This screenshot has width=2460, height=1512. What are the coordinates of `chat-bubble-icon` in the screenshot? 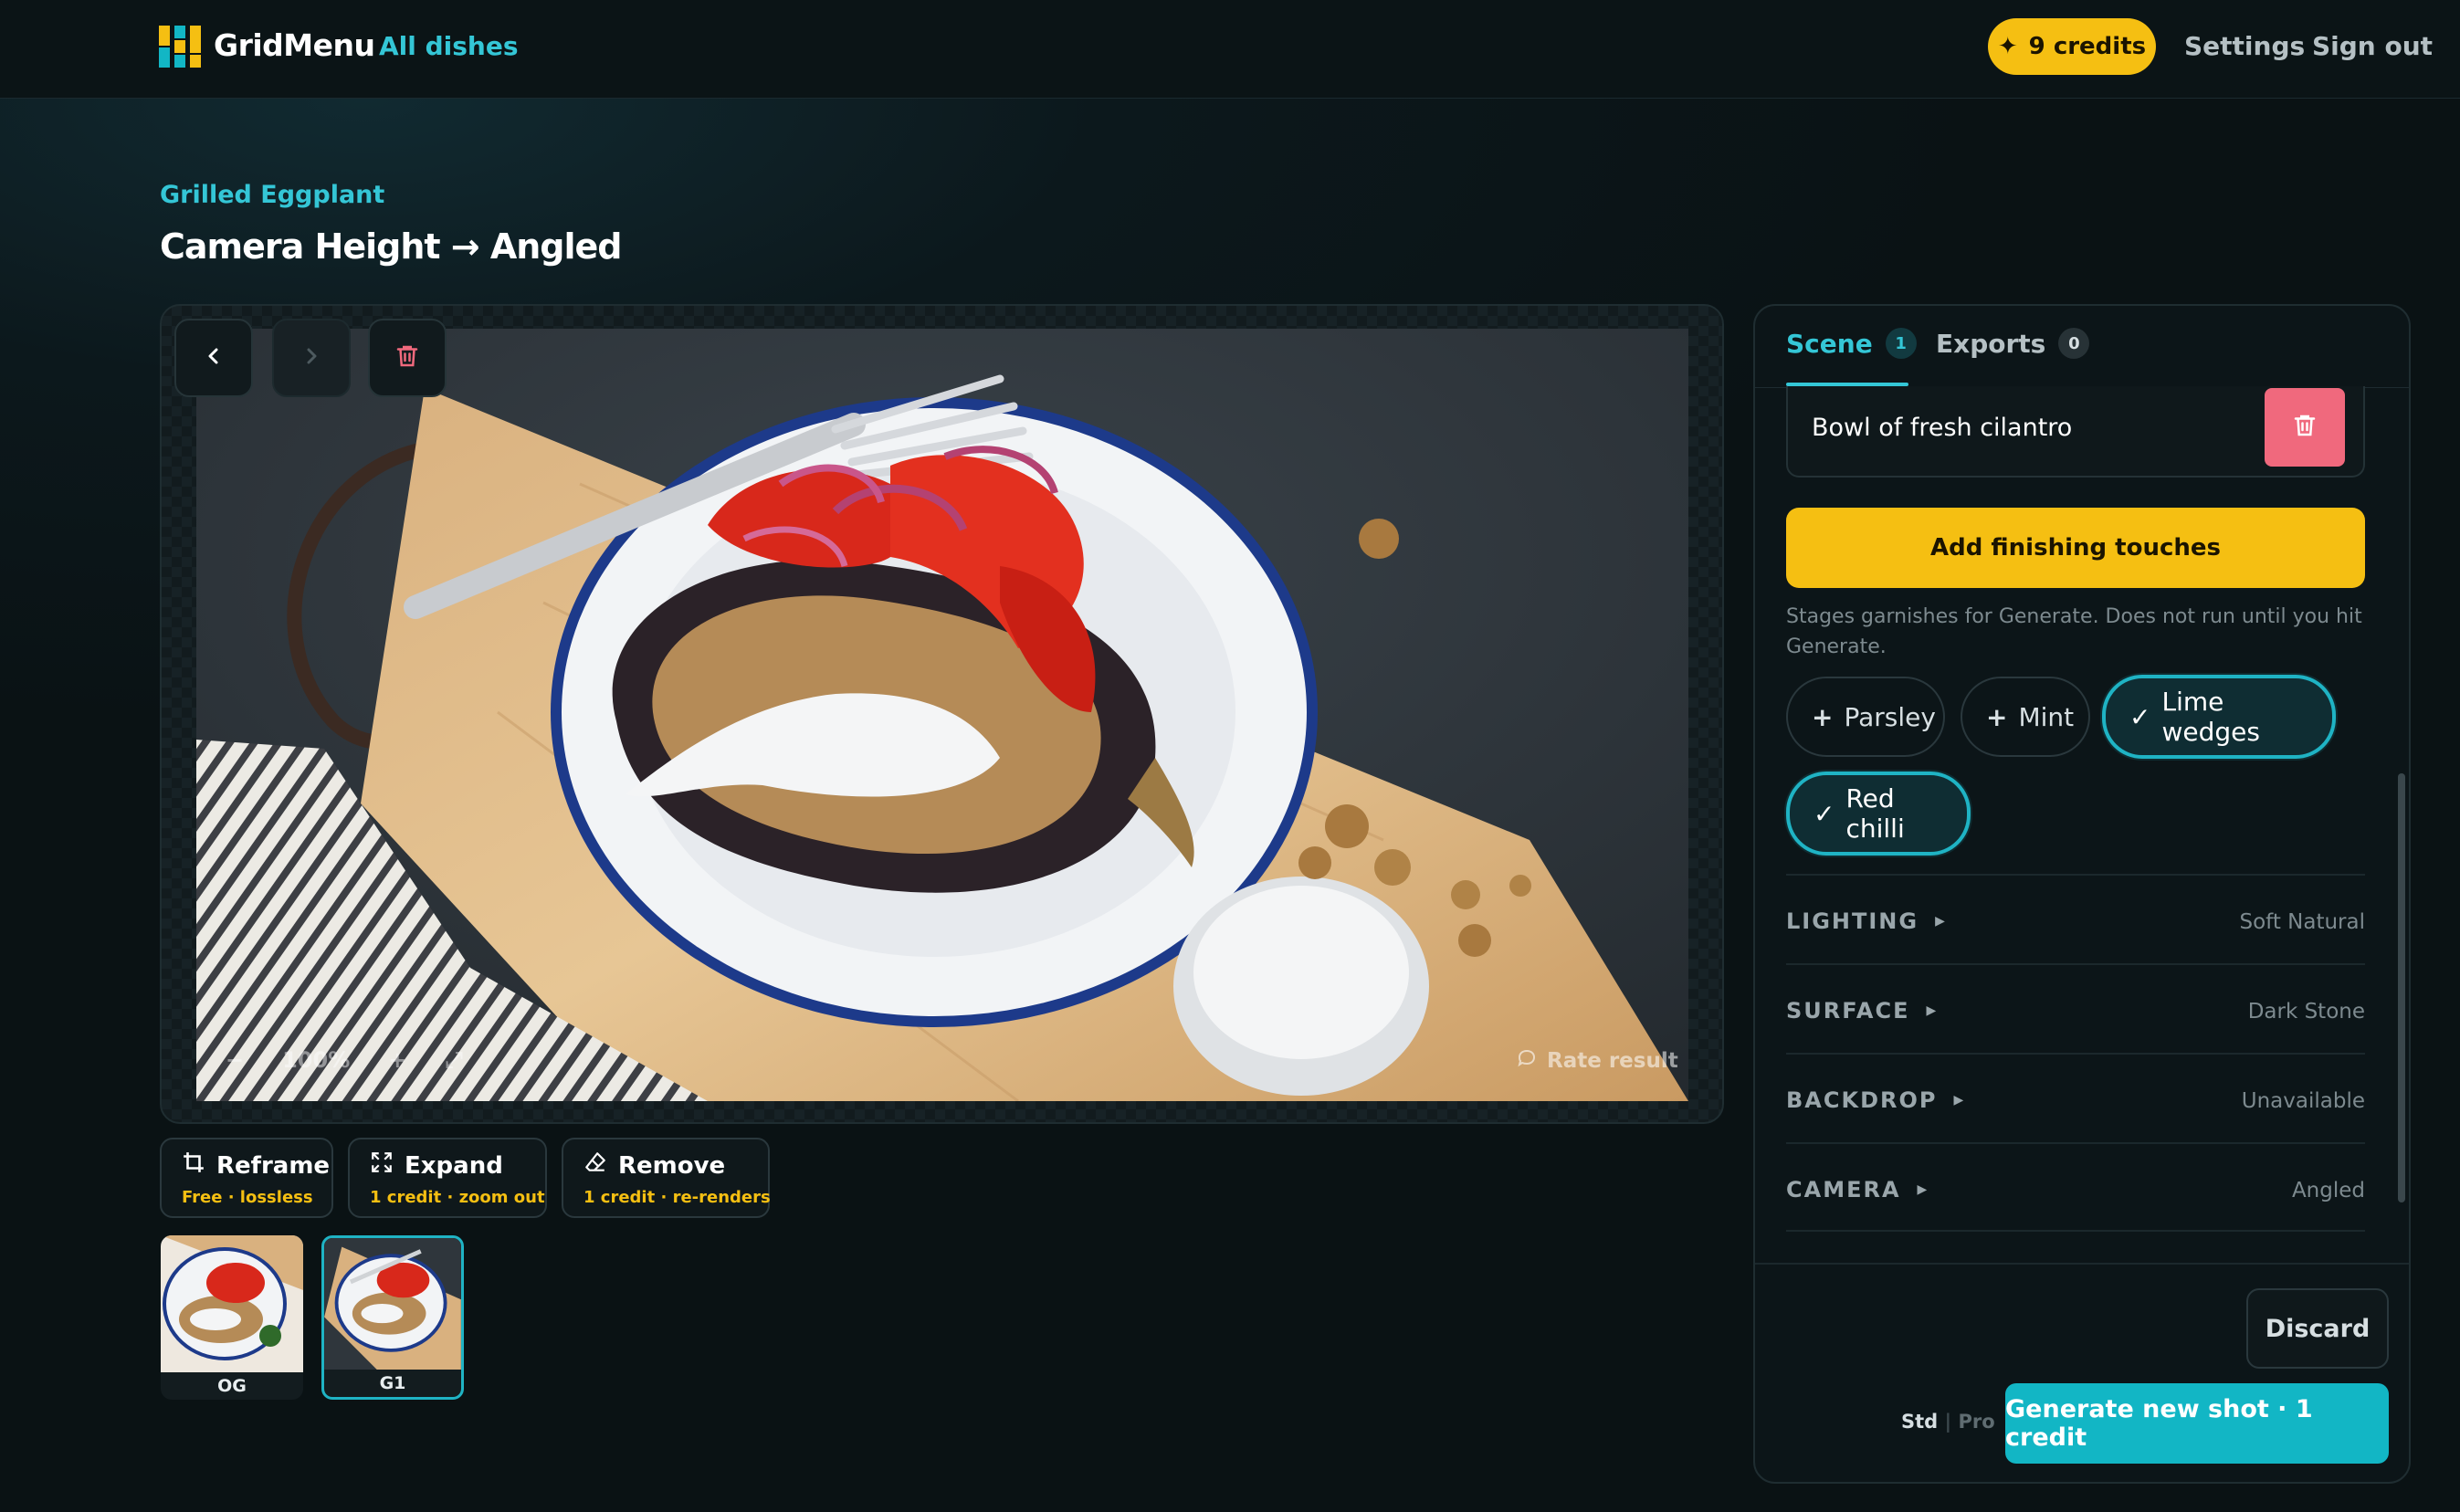 It's located at (1527, 1061).